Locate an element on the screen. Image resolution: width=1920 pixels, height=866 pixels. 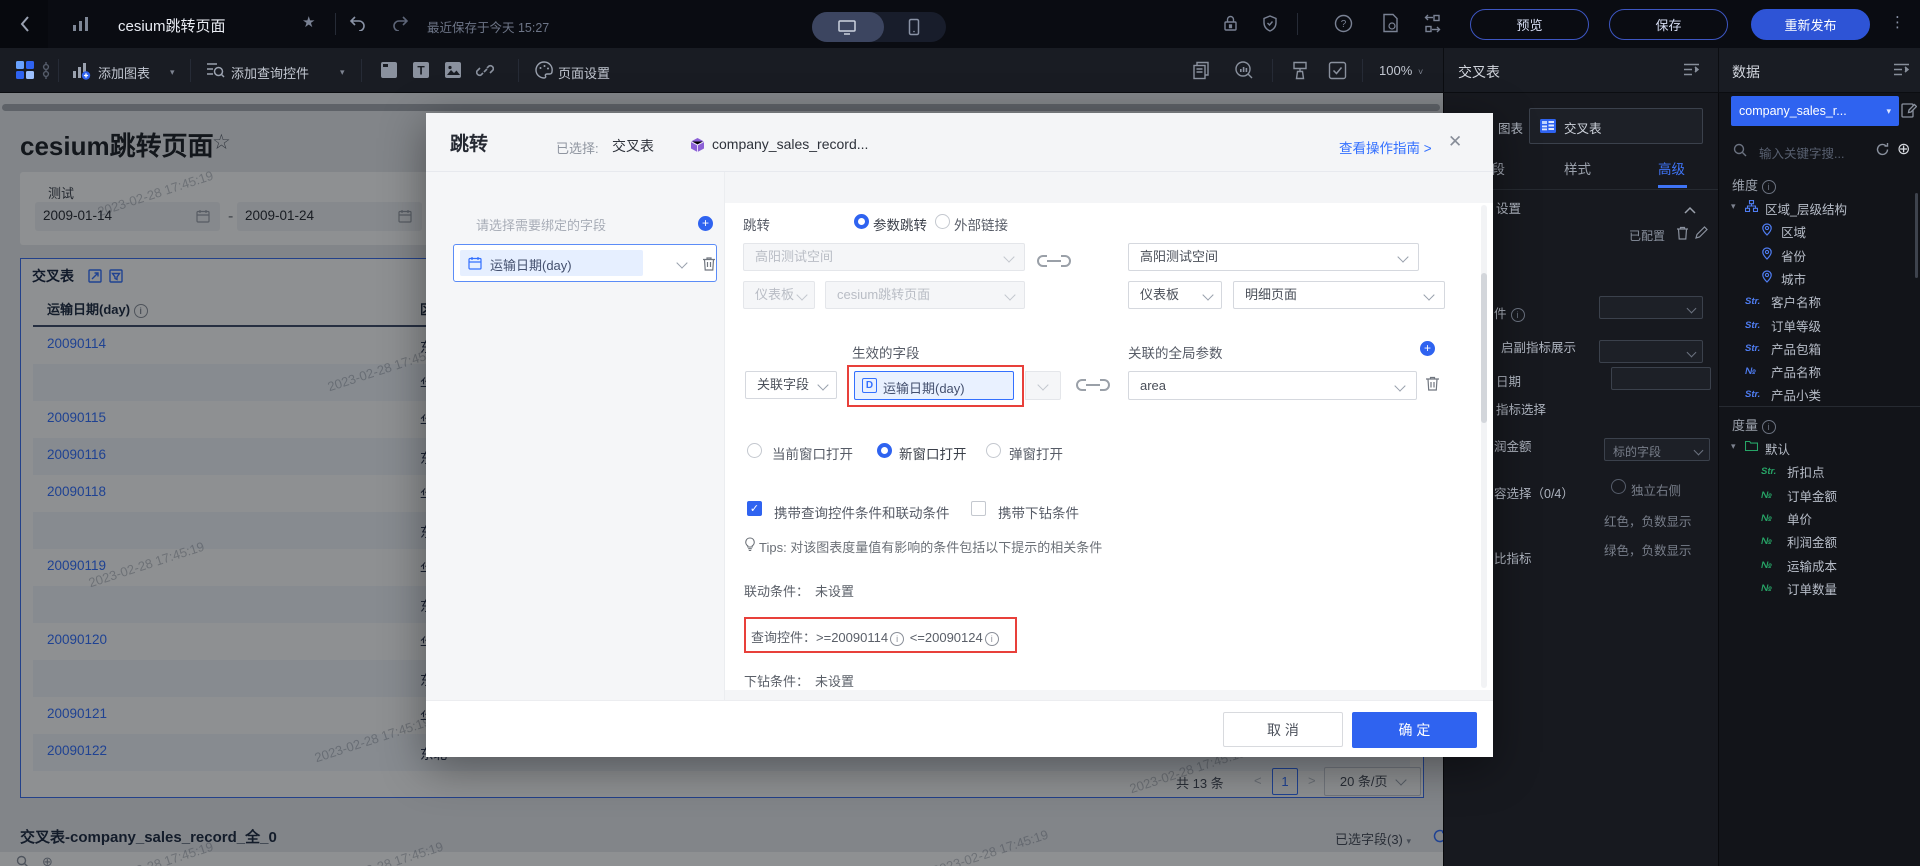
insight-icon is located at coordinates (1244, 73).